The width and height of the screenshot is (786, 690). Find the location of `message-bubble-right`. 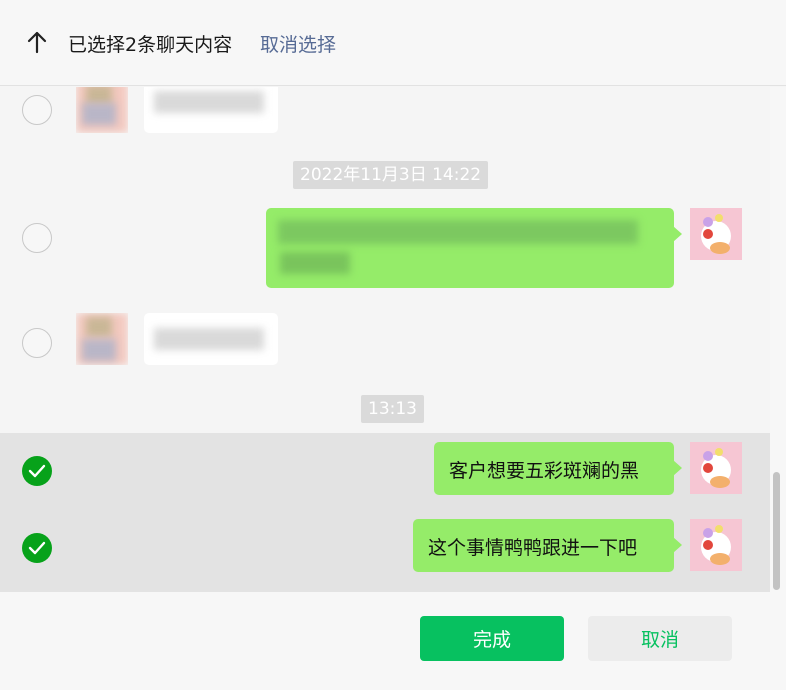

message-bubble-right is located at coordinates (474, 248).